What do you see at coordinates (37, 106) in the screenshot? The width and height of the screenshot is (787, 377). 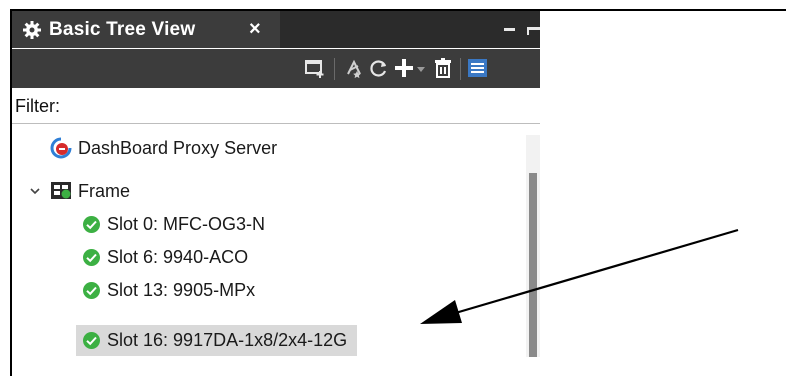 I see `filter-label: Filter:` at bounding box center [37, 106].